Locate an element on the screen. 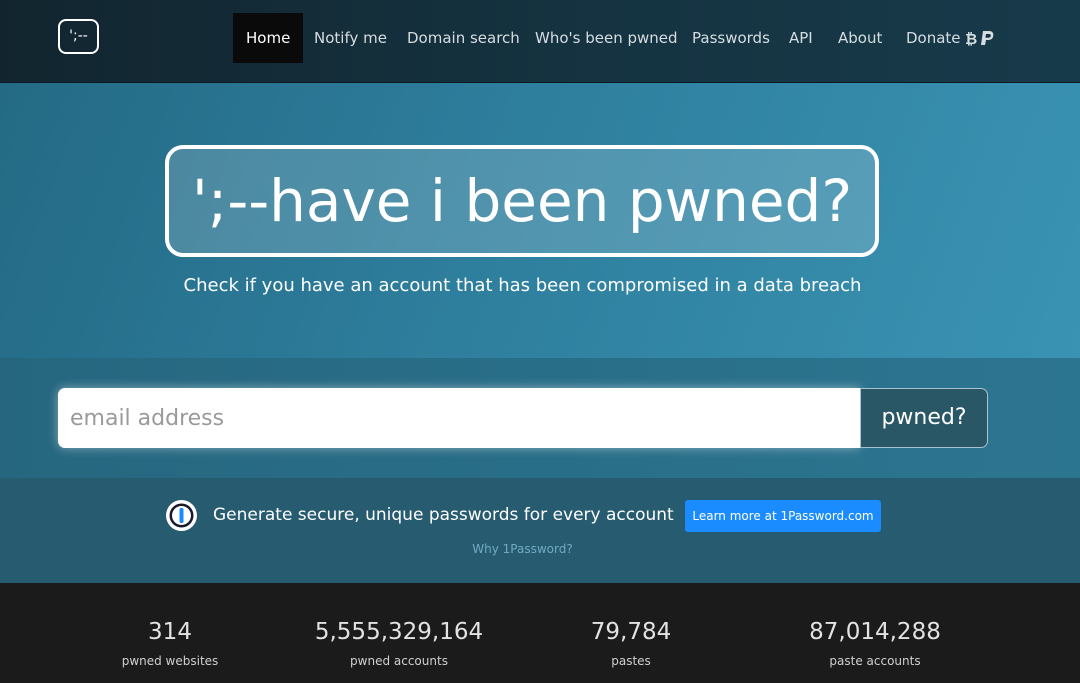 The image size is (1080, 683). 1password-icon is located at coordinates (181, 515).